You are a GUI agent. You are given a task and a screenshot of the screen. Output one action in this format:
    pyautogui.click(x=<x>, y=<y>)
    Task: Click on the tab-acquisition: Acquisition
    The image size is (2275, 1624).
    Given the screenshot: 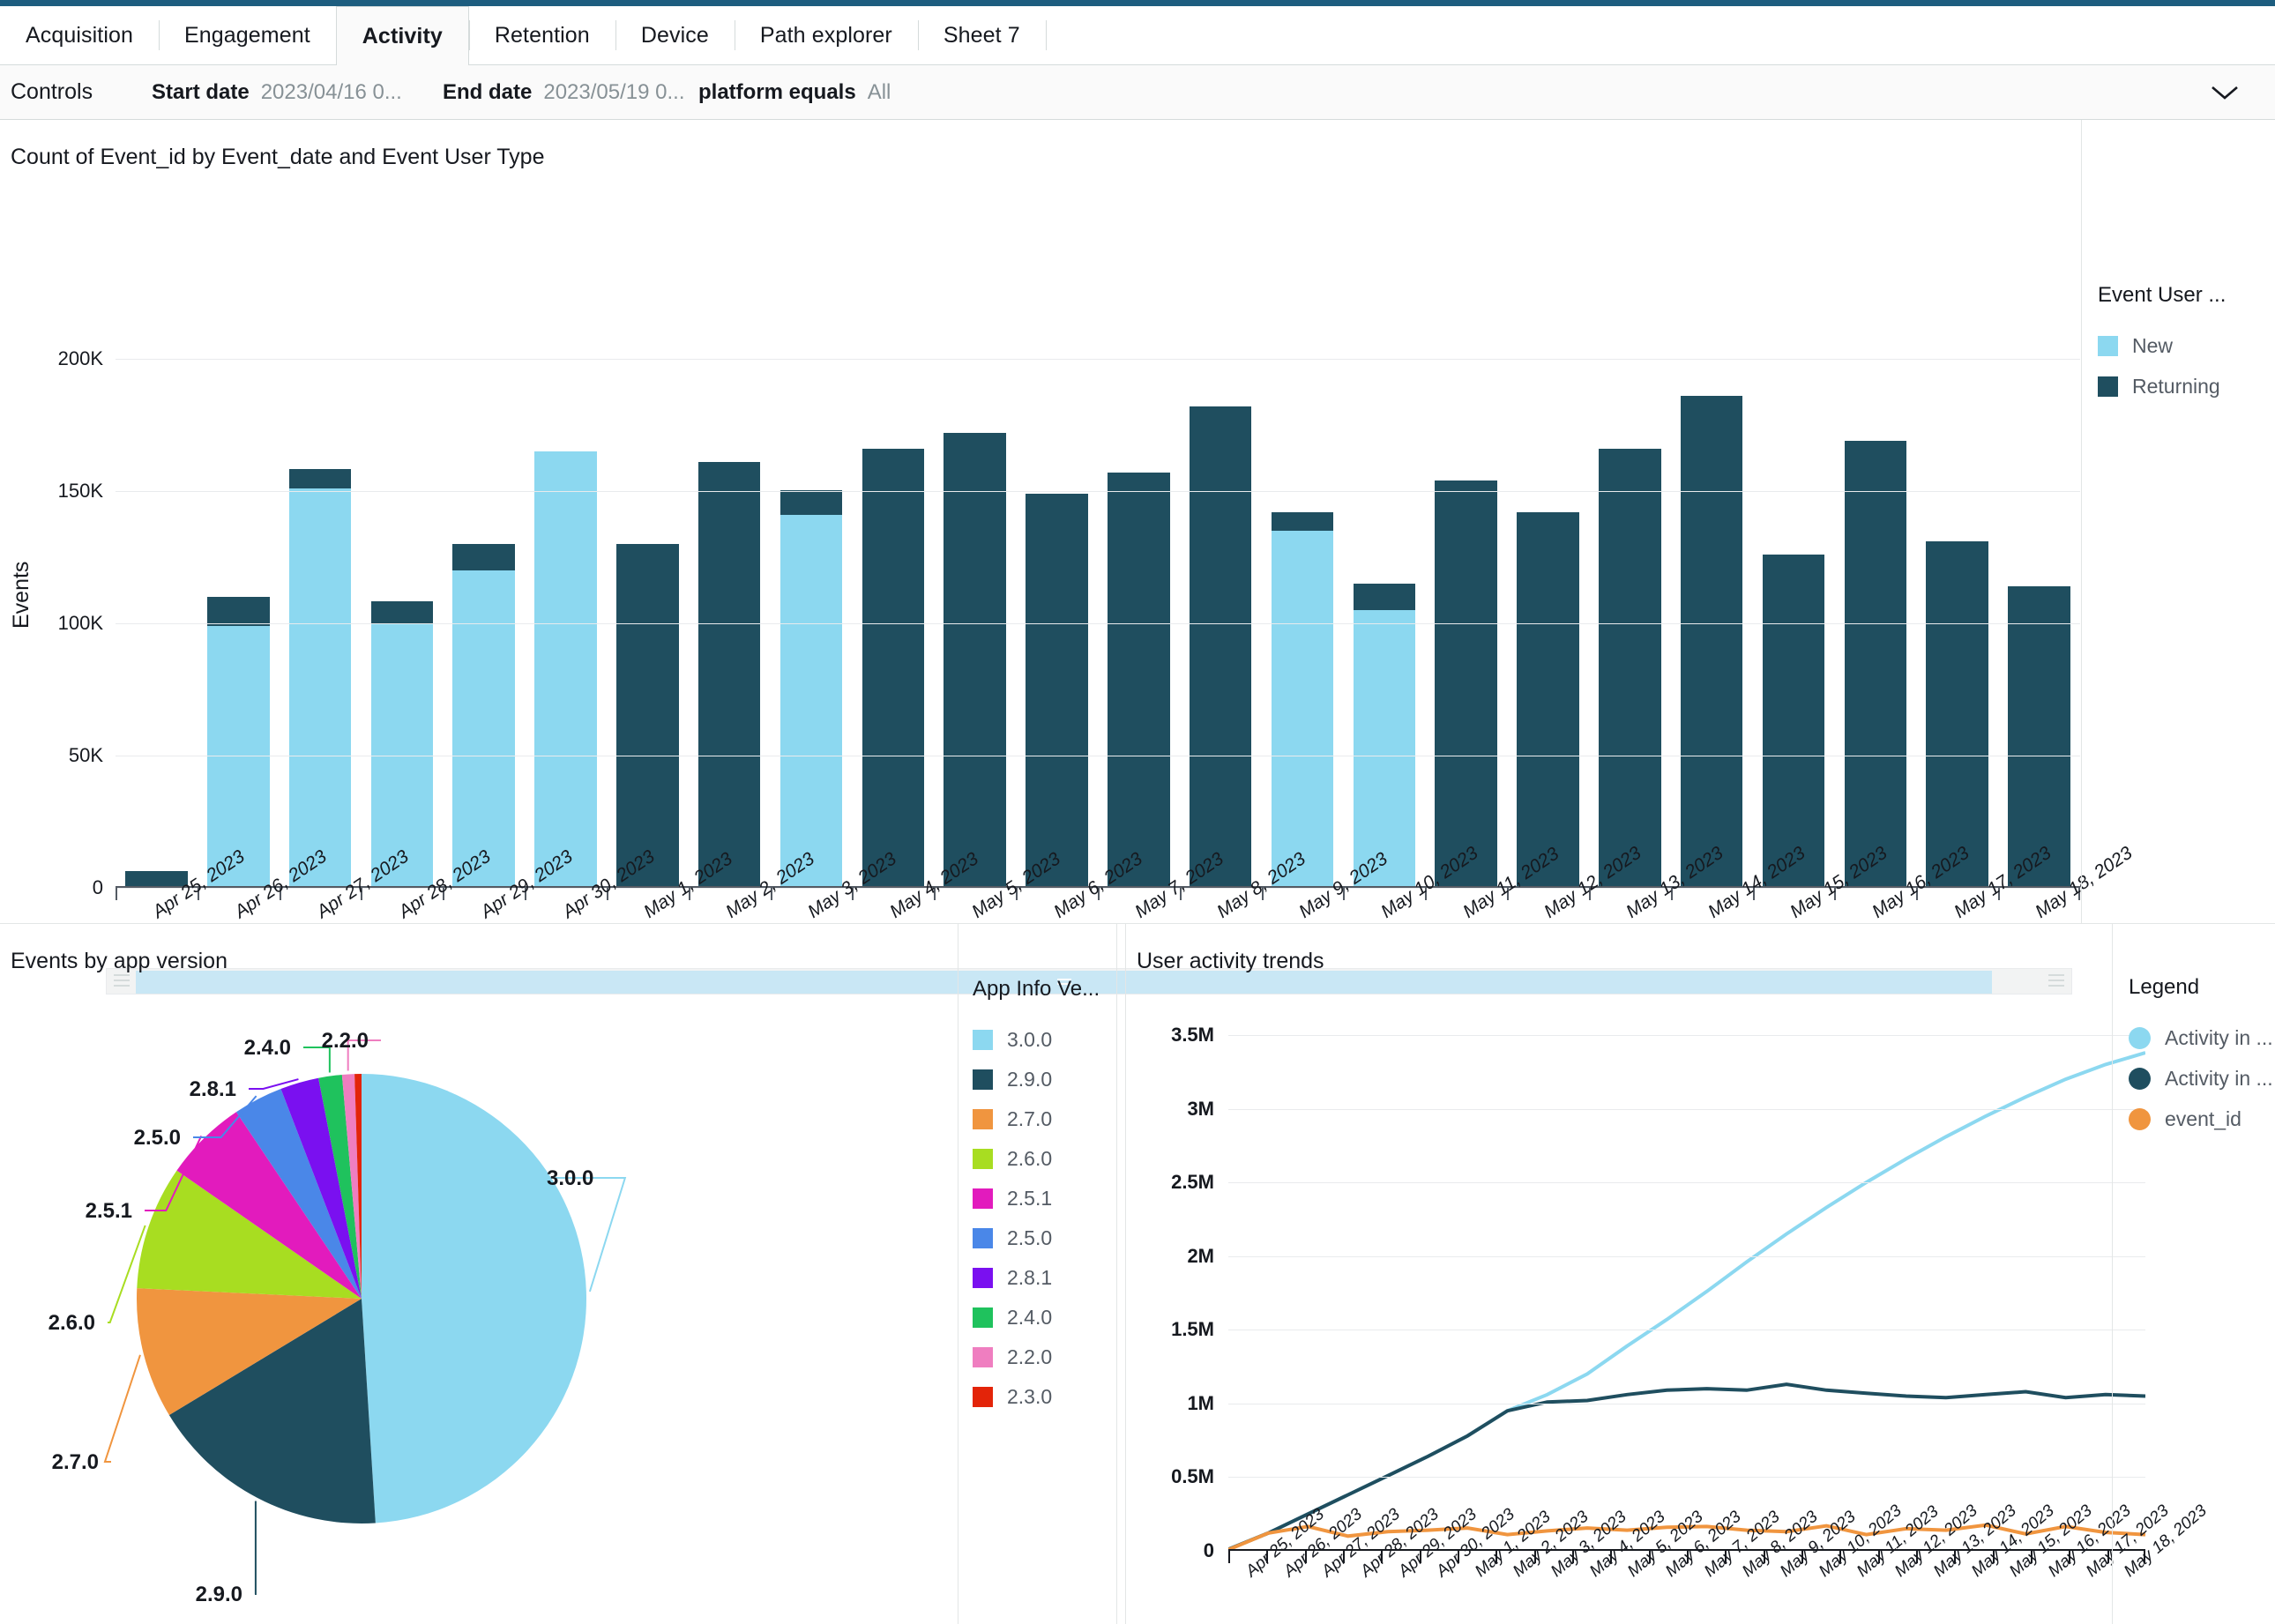 What is the action you would take?
    pyautogui.click(x=79, y=35)
    